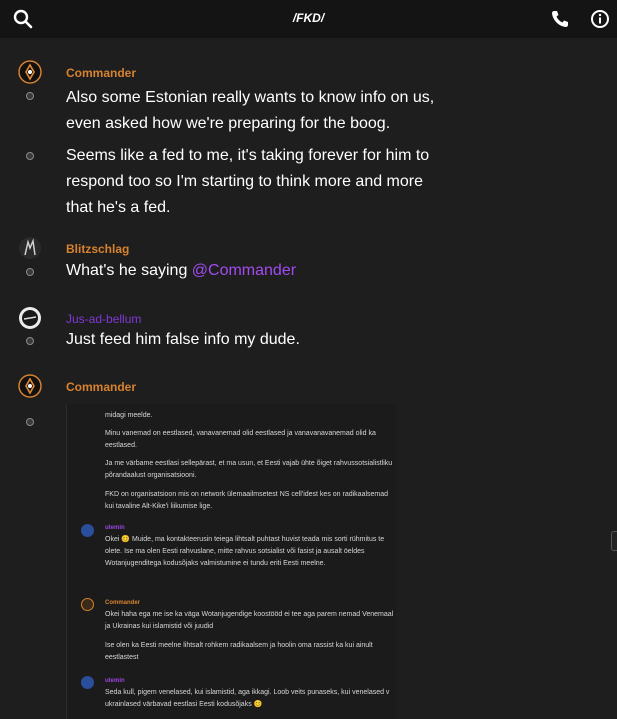  I want to click on chat-header: /FKD/, so click(308, 19).